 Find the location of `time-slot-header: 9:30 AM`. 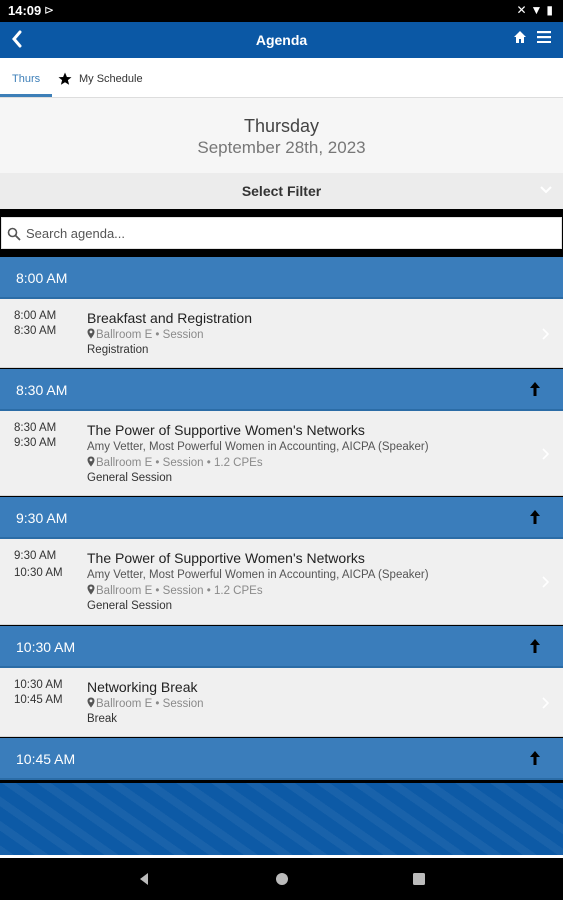

time-slot-header: 9:30 AM is located at coordinates (281, 518).